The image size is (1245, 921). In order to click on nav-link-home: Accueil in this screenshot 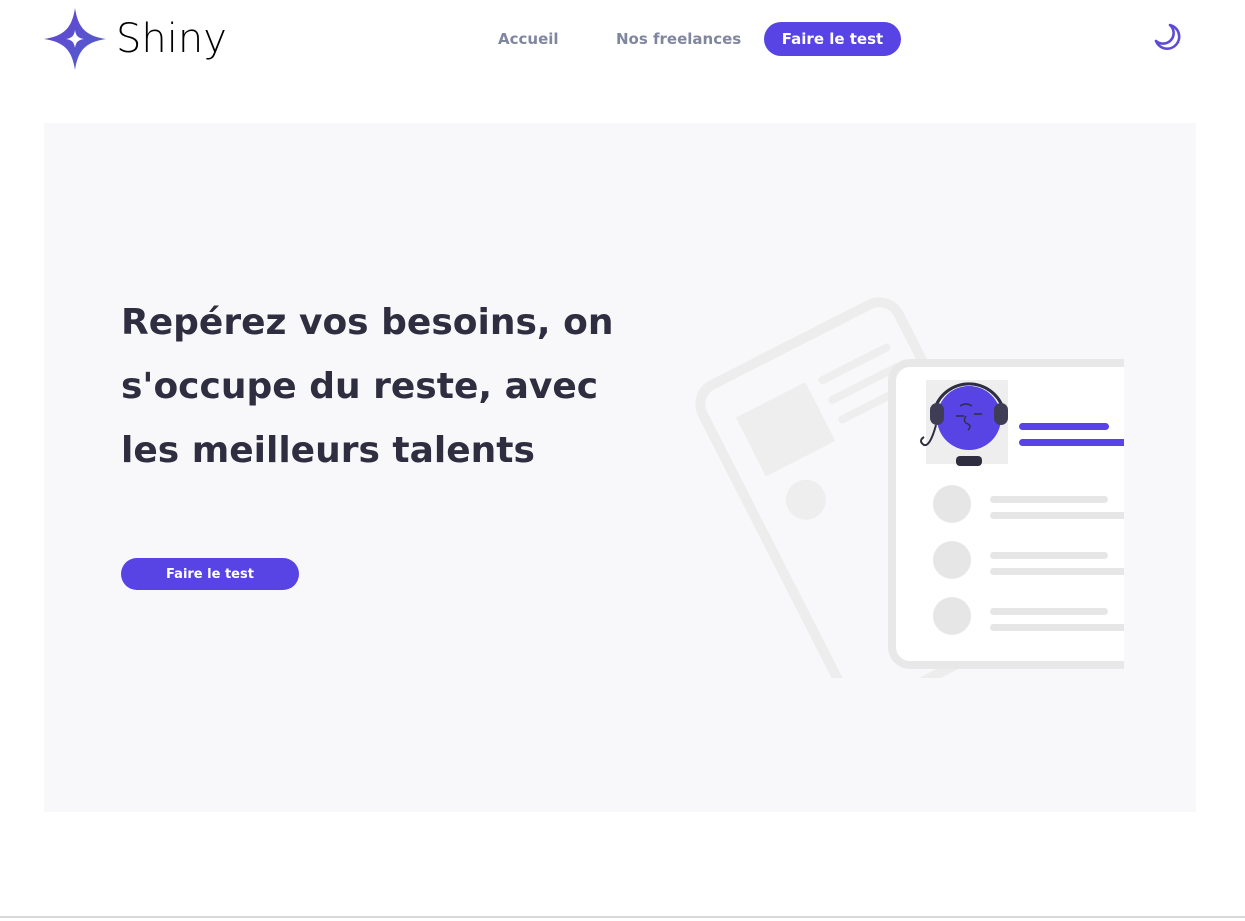, I will do `click(528, 39)`.